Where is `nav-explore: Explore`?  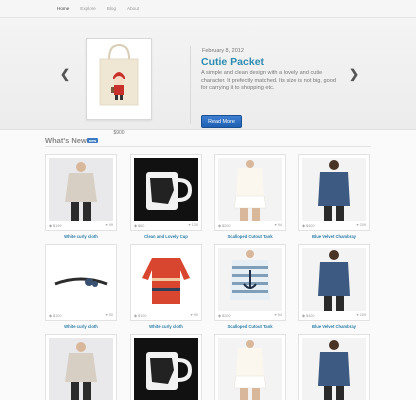 nav-explore: Explore is located at coordinates (88, 9).